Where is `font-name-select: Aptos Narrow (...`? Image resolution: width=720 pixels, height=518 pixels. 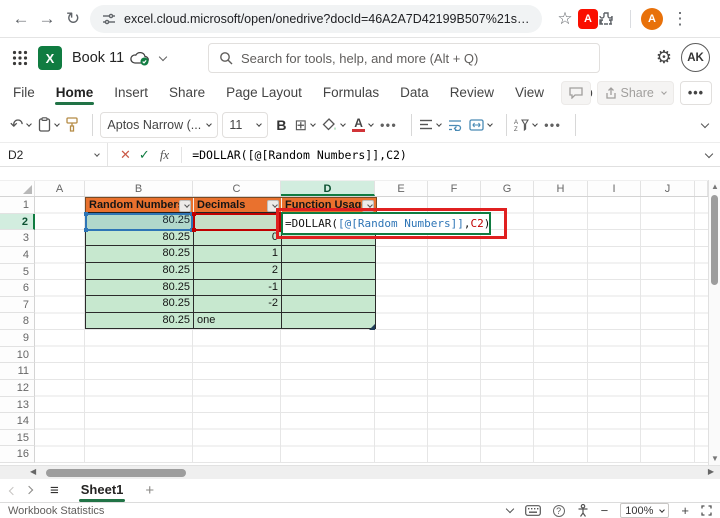
font-name-select: Aptos Narrow (... is located at coordinates (159, 124).